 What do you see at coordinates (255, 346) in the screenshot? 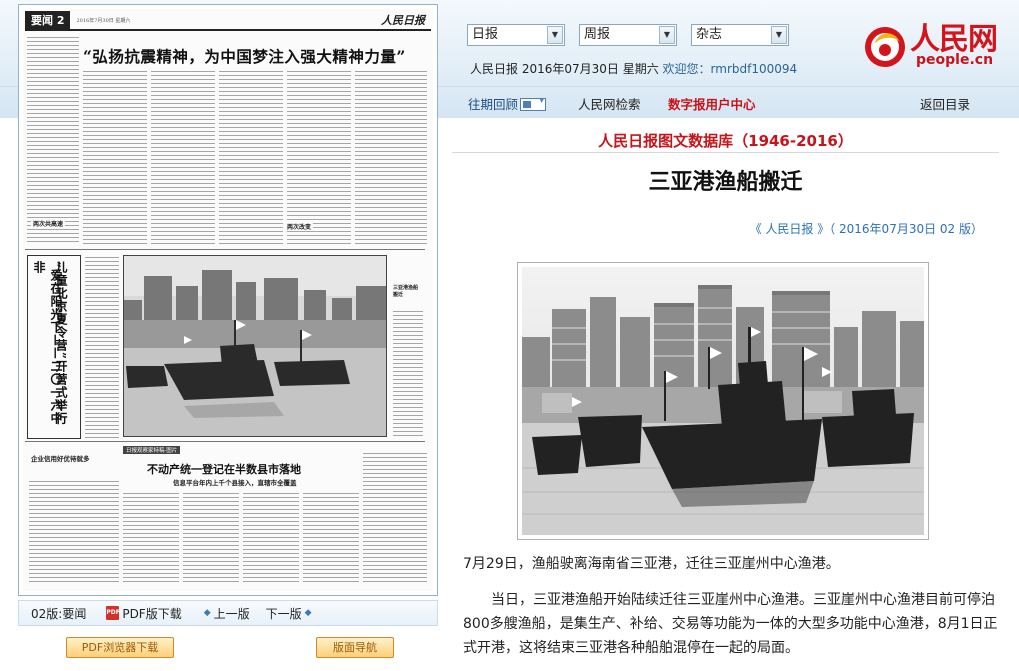
I see `page-photo` at bounding box center [255, 346].